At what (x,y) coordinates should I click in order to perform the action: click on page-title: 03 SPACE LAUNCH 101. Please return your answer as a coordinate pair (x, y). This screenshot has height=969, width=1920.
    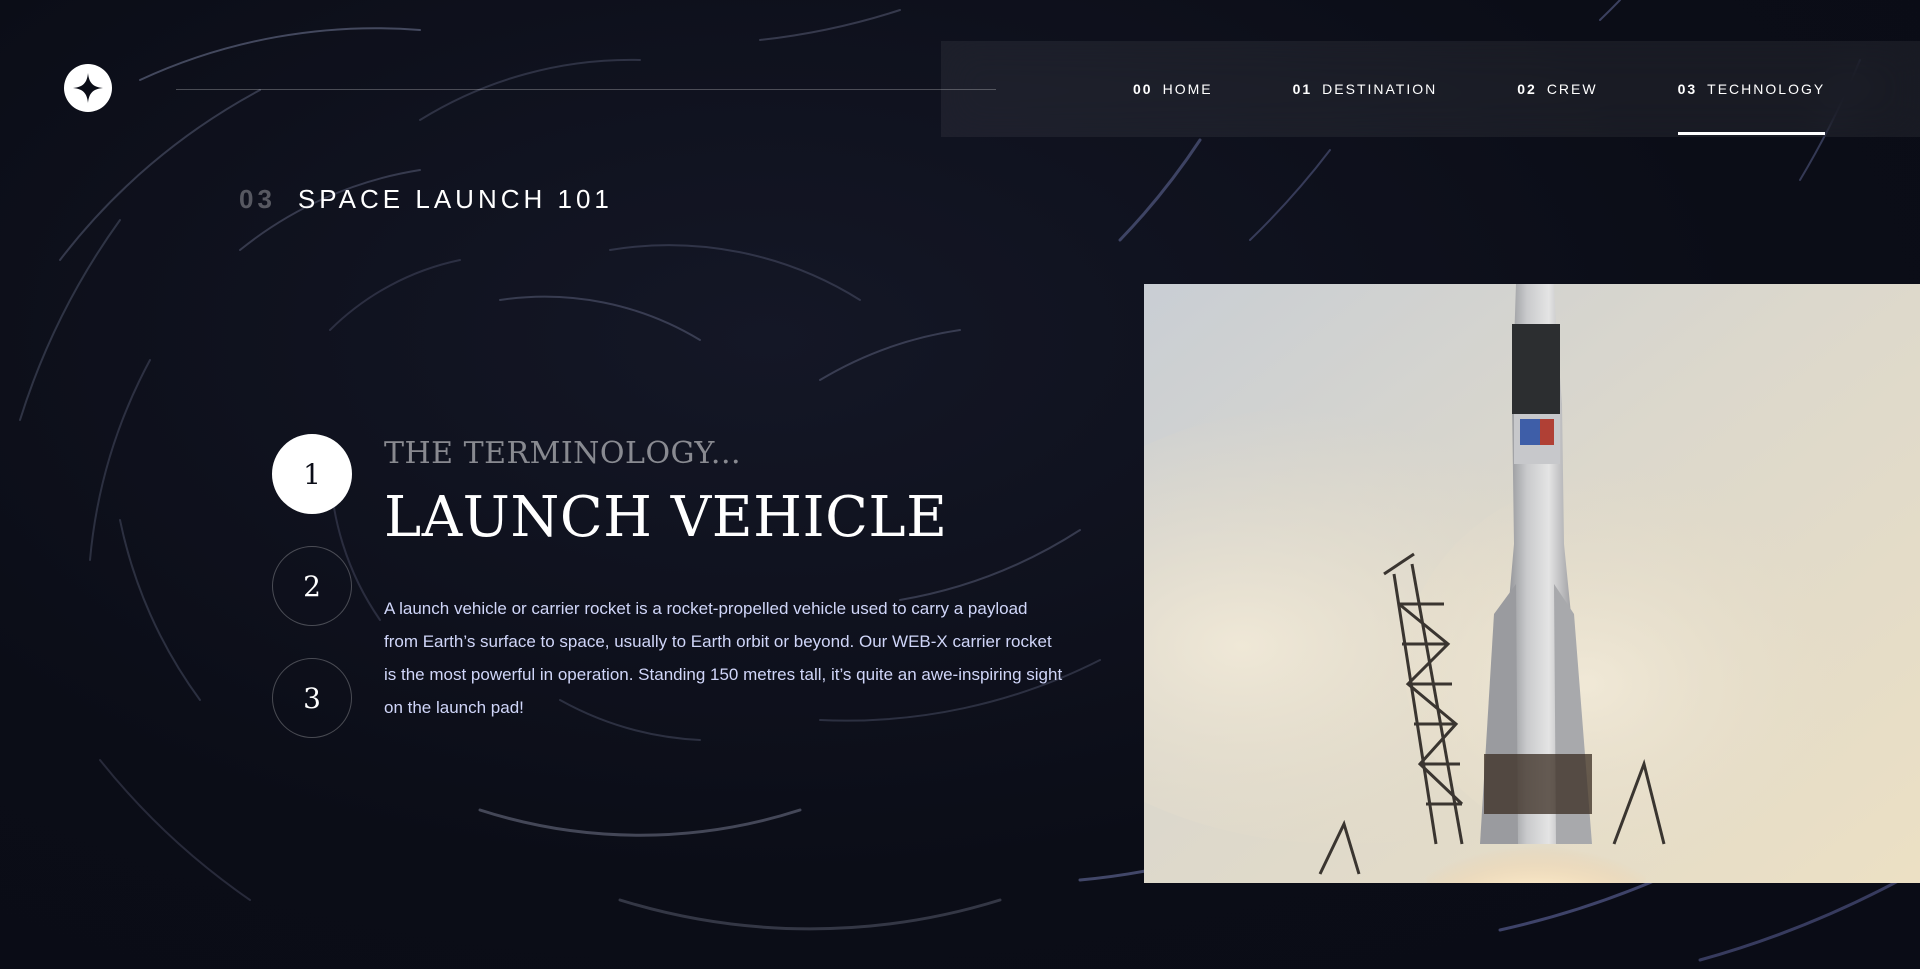
    Looking at the image, I should click on (426, 199).